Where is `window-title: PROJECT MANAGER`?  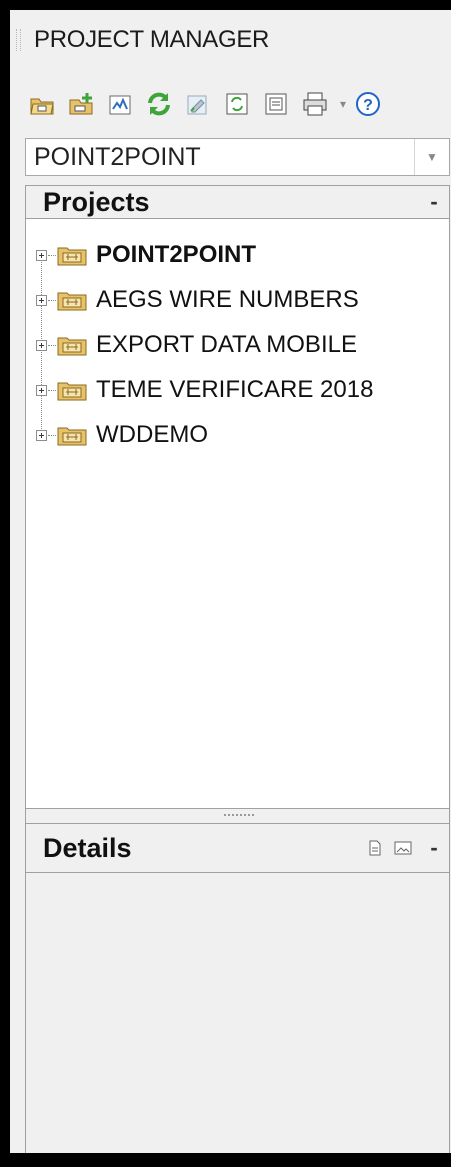
window-title: PROJECT MANAGER is located at coordinates (152, 39).